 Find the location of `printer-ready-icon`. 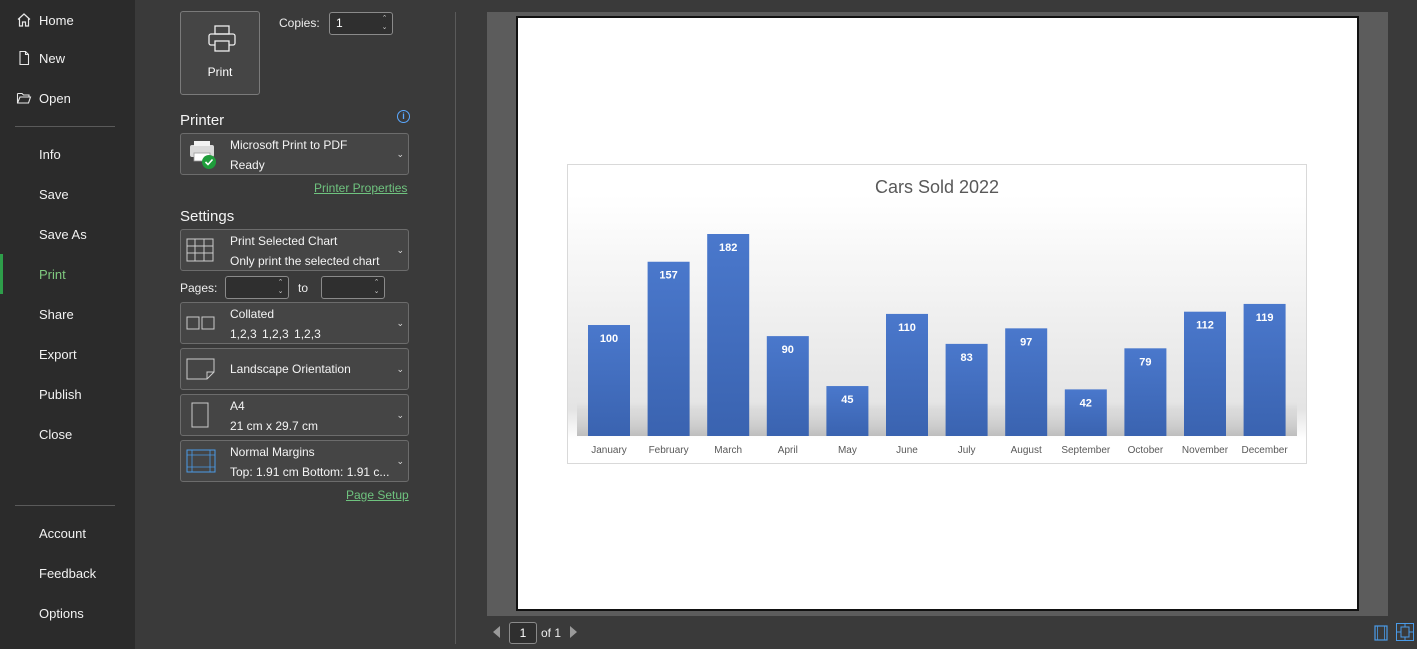

printer-ready-icon is located at coordinates (203, 157).